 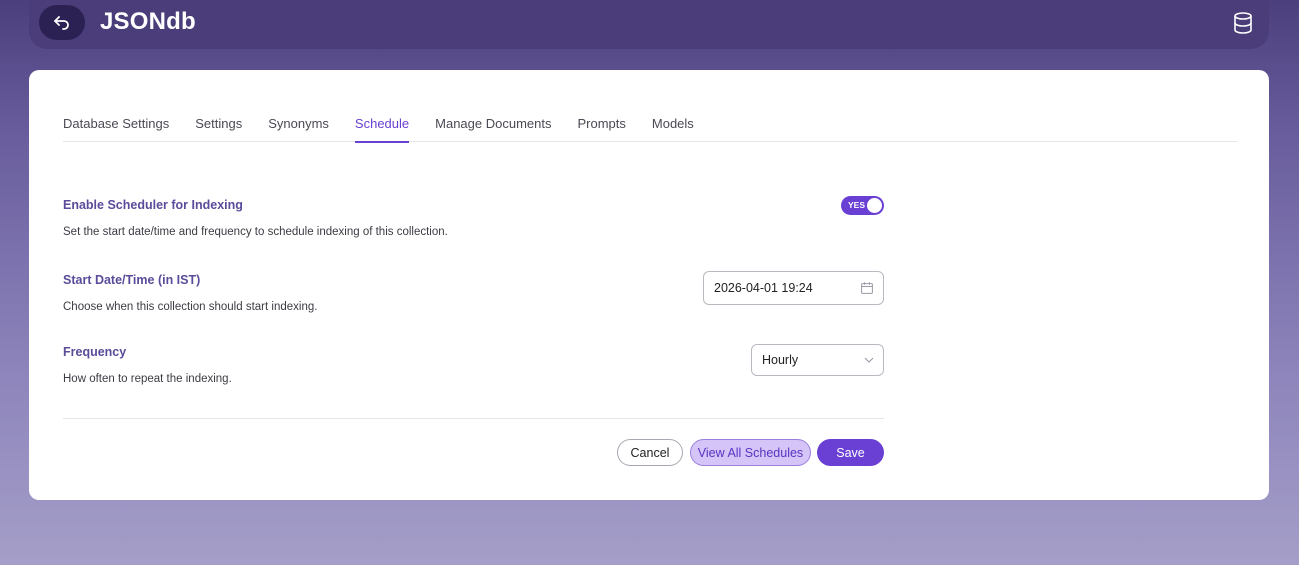 I want to click on toggle-knob, so click(x=874, y=205).